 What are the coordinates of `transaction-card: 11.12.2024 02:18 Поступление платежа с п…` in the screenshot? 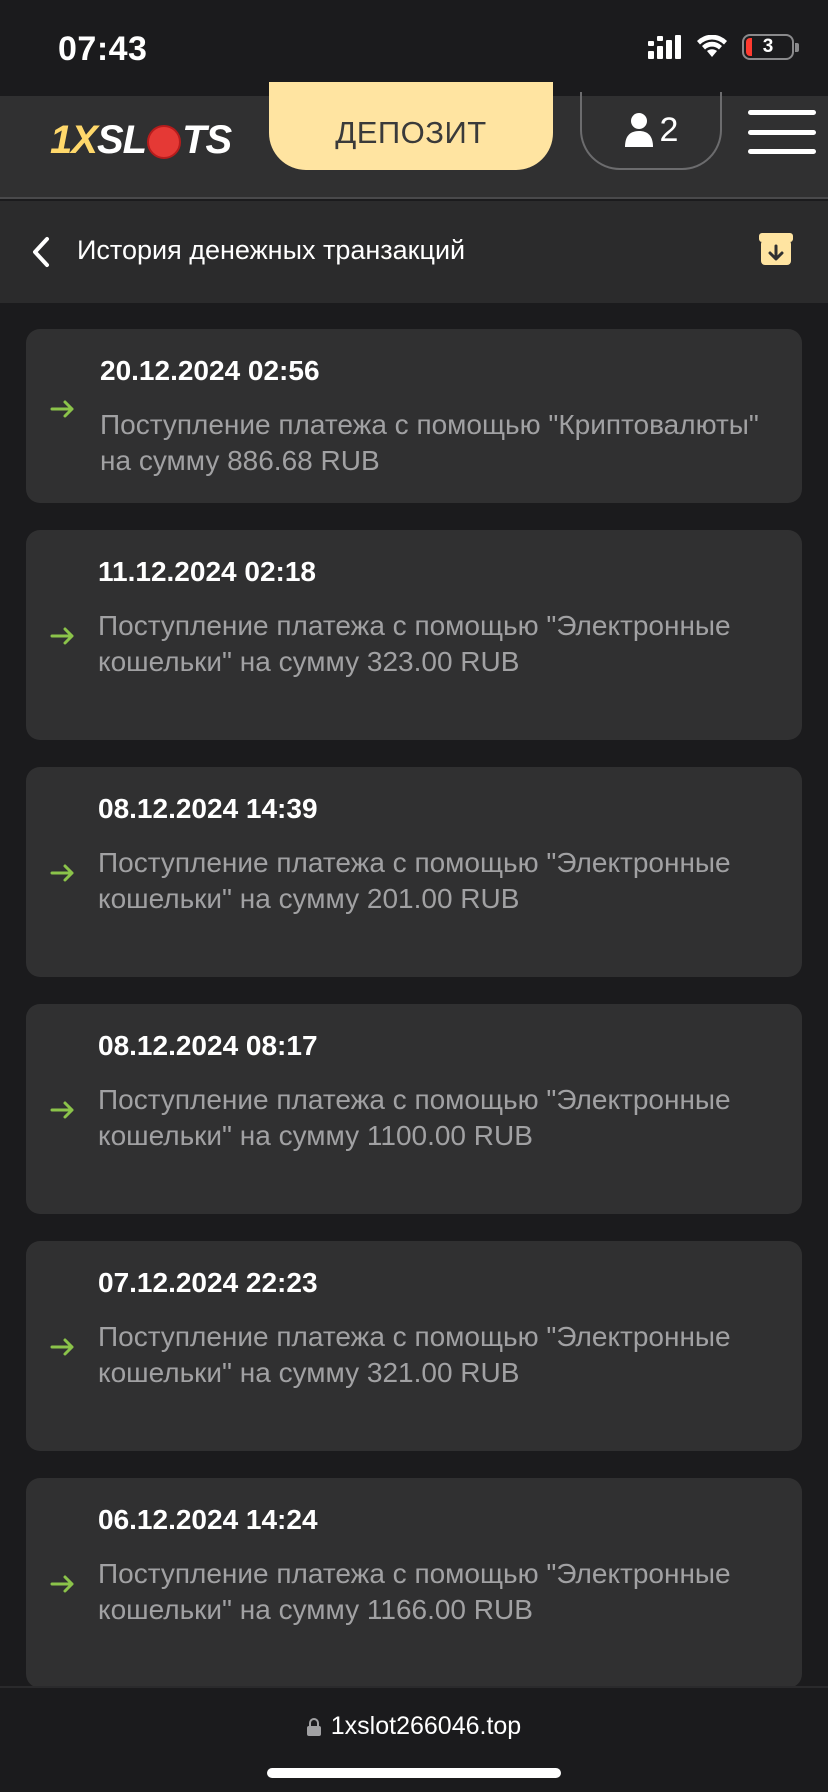 It's located at (414, 635).